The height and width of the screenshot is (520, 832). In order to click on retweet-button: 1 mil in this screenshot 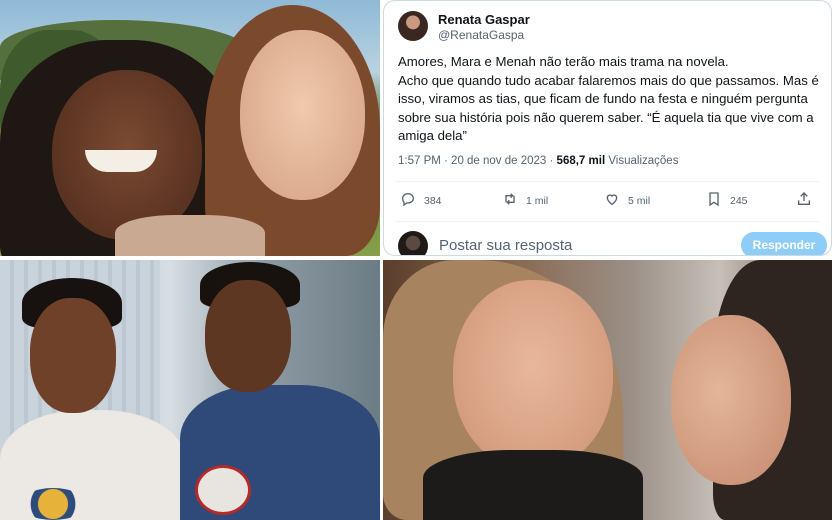, I will do `click(525, 200)`.